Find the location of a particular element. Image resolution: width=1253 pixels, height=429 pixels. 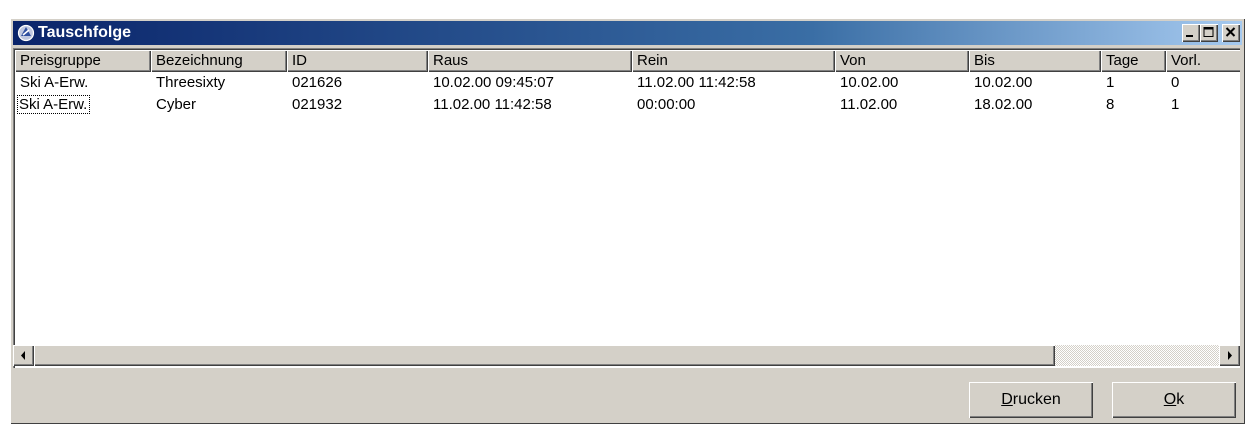

ok-label: k is located at coordinates (1180, 399).